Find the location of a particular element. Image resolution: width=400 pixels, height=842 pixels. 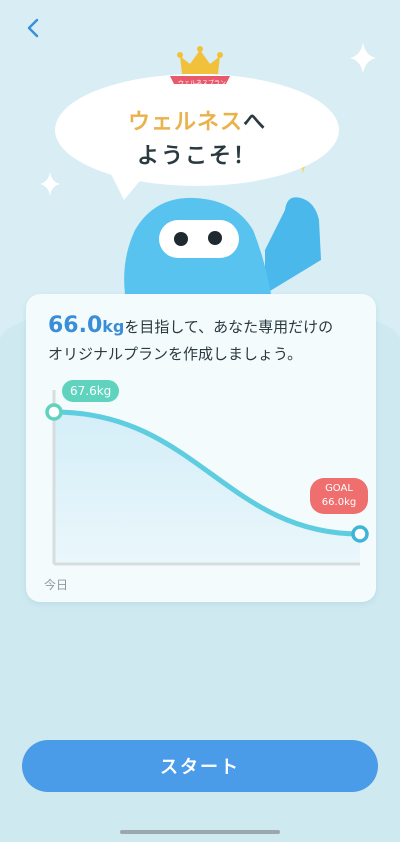

crown-ribbon-label: ウェルネスプラン is located at coordinates (201, 83).